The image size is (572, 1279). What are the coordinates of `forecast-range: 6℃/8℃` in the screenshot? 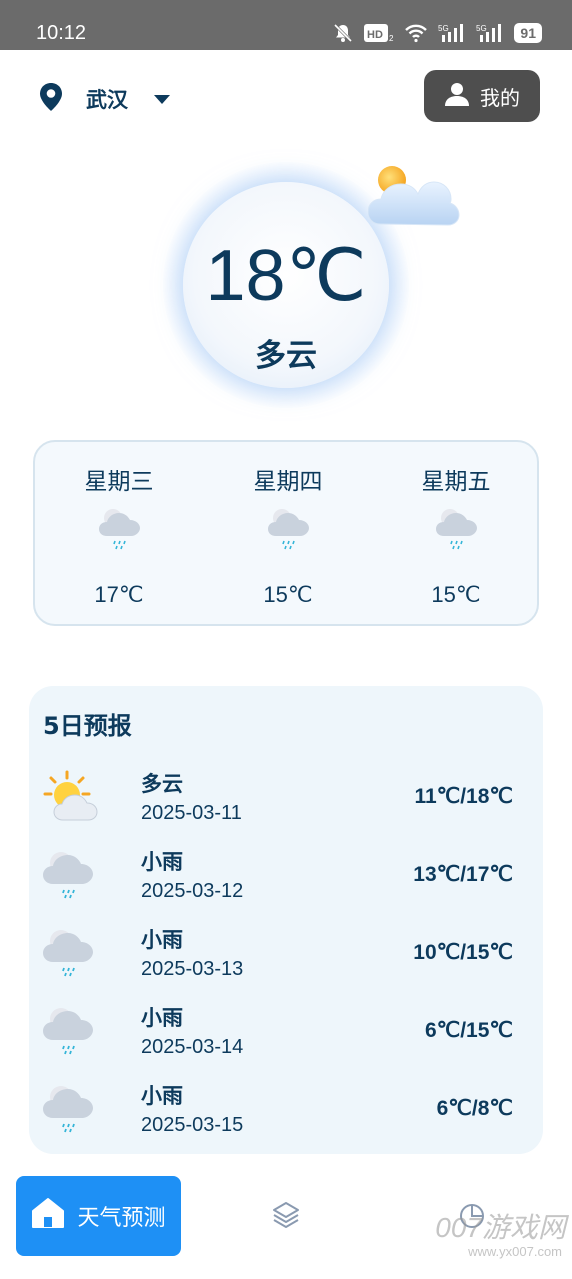 It's located at (474, 1108).